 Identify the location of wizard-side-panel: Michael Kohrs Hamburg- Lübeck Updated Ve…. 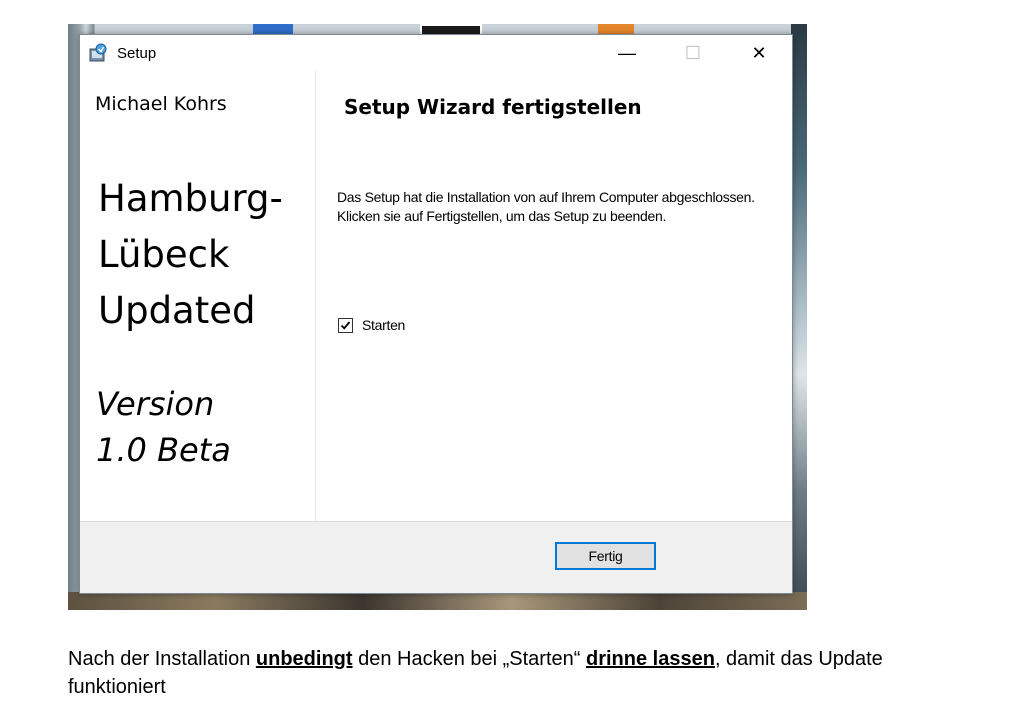
(198, 296).